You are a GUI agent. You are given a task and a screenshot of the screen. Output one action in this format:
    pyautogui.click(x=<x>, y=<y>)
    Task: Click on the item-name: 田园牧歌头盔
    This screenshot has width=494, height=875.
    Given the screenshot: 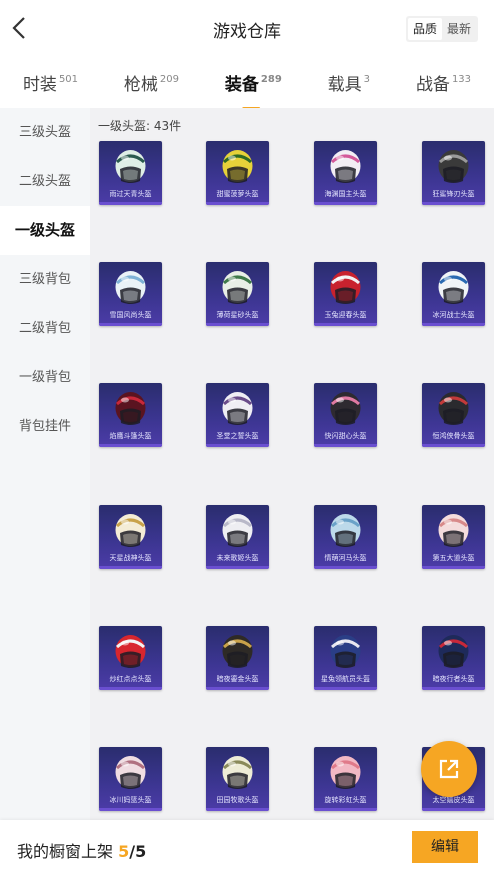 What is the action you would take?
    pyautogui.click(x=237, y=800)
    